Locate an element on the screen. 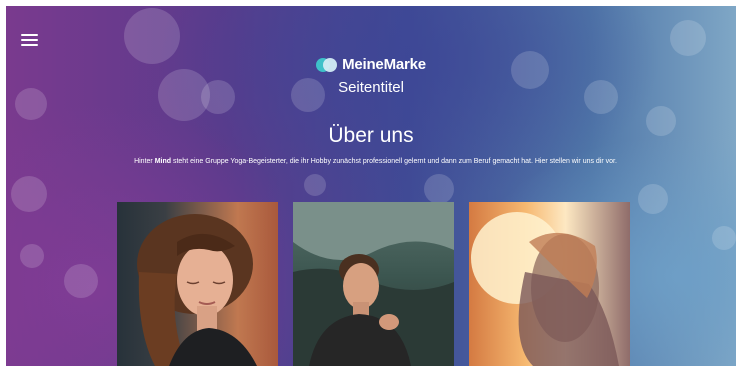  section-heading: Über uns is located at coordinates (371, 135).